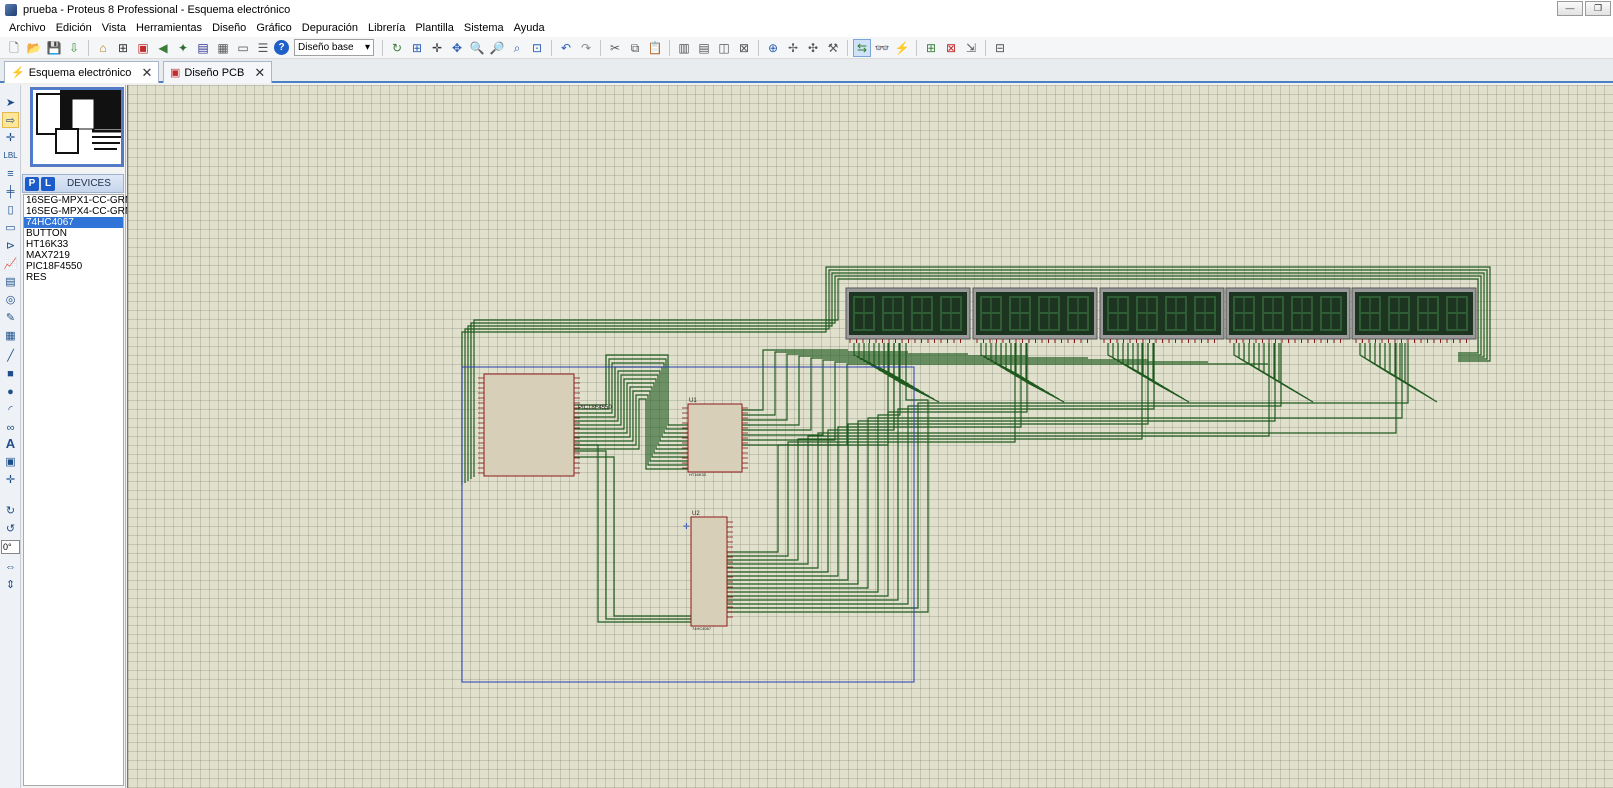  Describe the element at coordinates (971, 48) in the screenshot. I see `goto-sheet-icon: ⇲` at that location.